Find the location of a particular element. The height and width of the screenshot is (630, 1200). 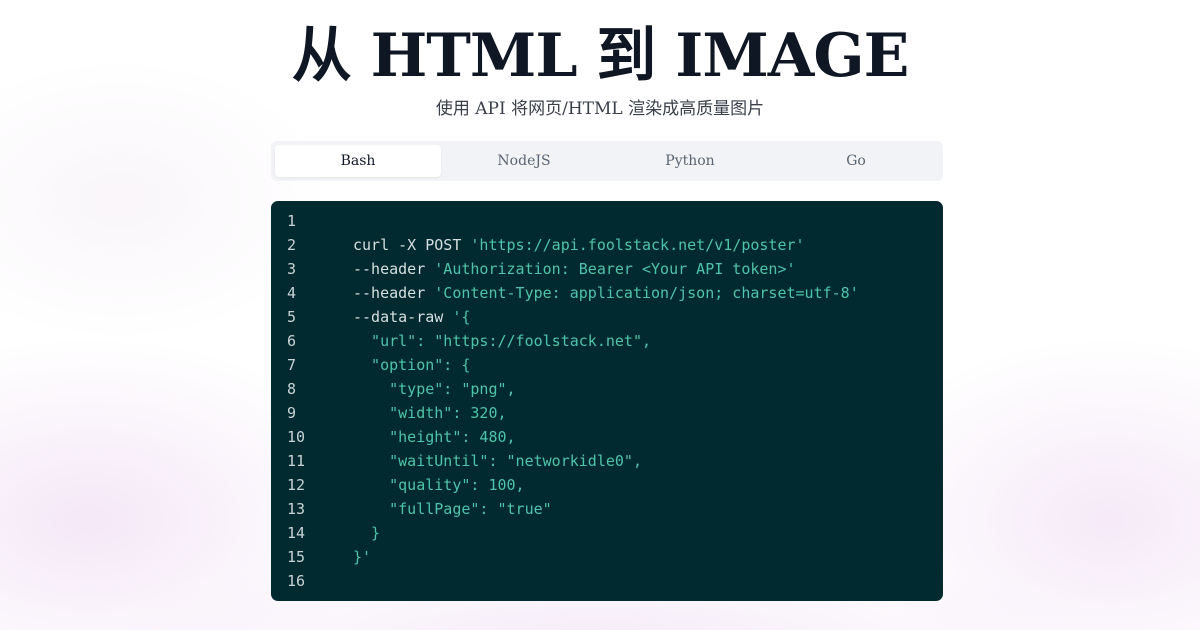

line-number: 11 is located at coordinates (296, 461).